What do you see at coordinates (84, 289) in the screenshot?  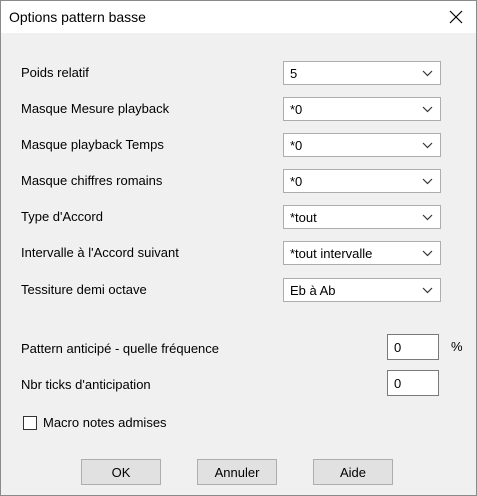 I see `half-octave-range-label: Tessiture demi octave` at bounding box center [84, 289].